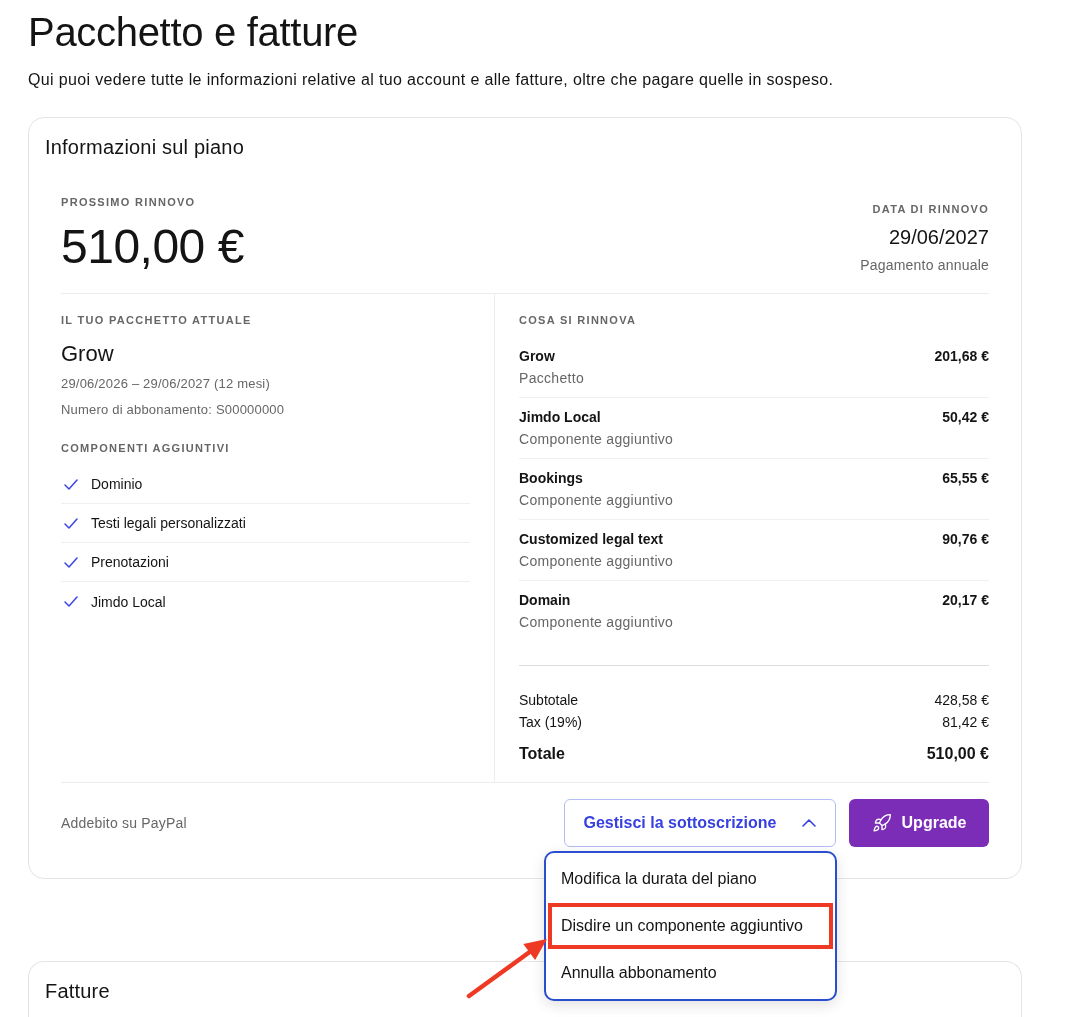 The width and height of the screenshot is (1079, 1017). What do you see at coordinates (924, 265) in the screenshot?
I see `billing-cycle: Pagamento annuale` at bounding box center [924, 265].